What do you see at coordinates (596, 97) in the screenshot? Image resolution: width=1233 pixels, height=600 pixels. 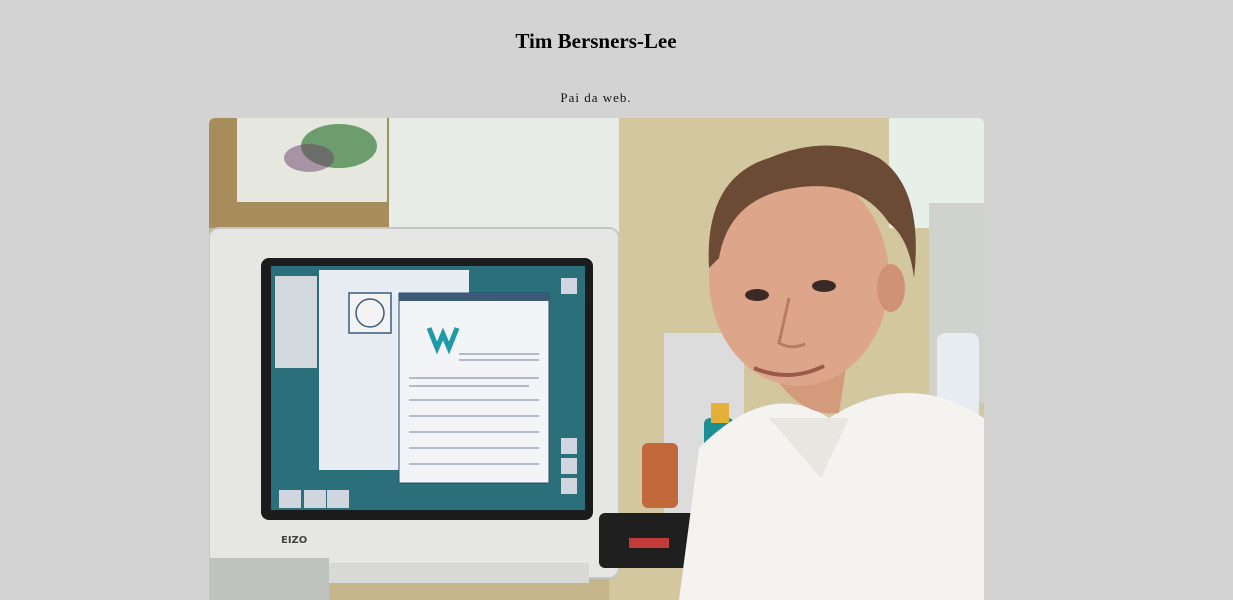 I see `page-subtitle: Pai da web.` at bounding box center [596, 97].